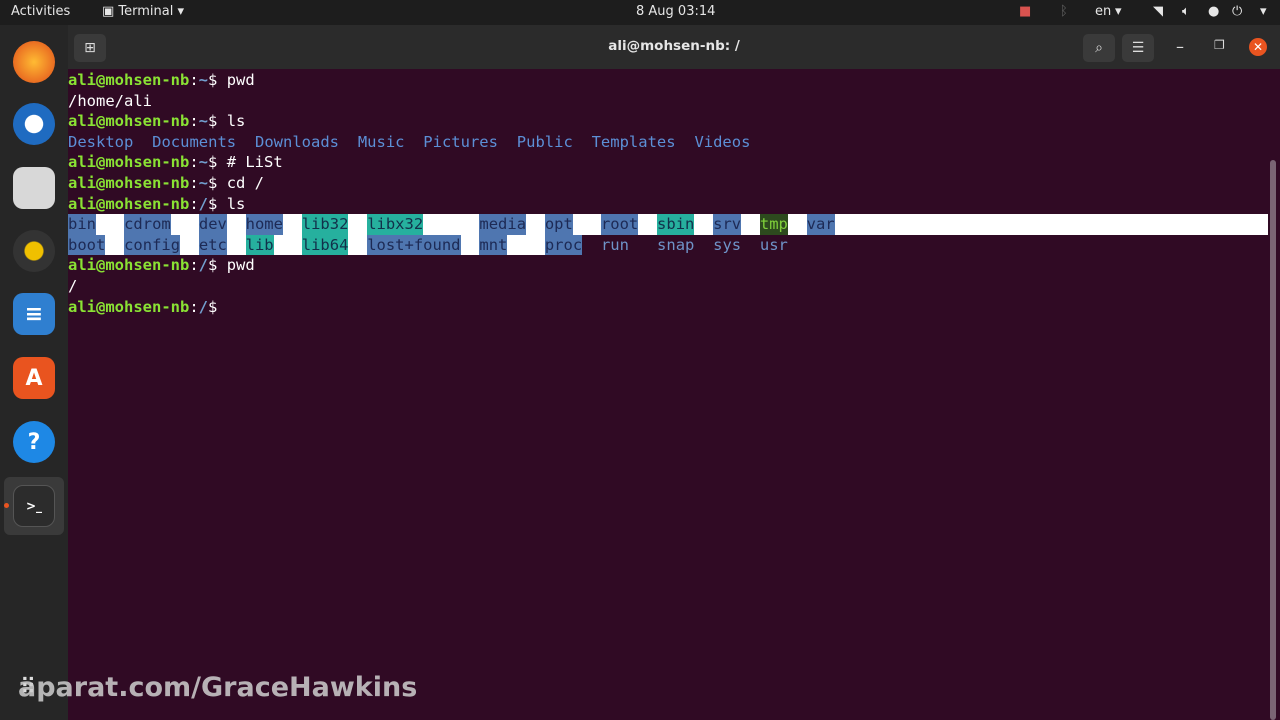 The width and height of the screenshot is (1280, 720). I want to click on directory-entry: var, so click(820, 224).